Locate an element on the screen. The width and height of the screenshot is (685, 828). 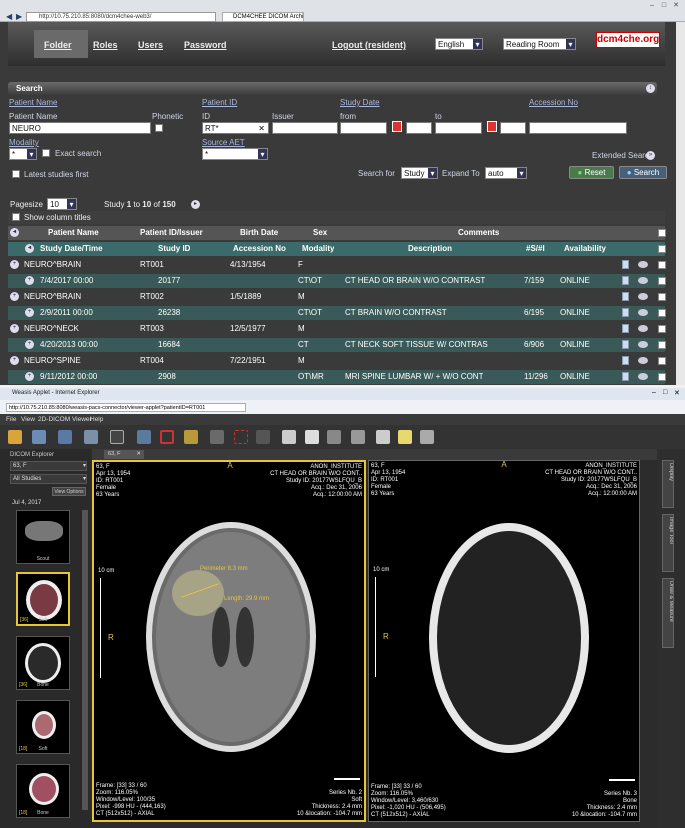
patient-row: + NEURO^SPINE RT004 7/22/1951 M is located at coordinates (337, 361).